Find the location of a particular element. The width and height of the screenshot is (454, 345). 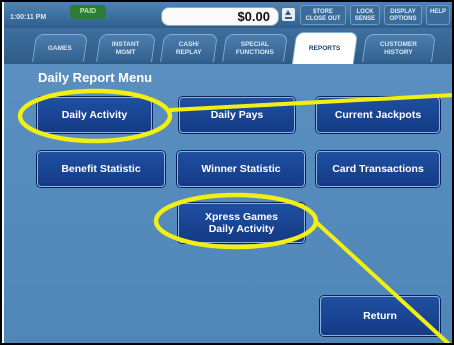

page-title: Daily Report Menu is located at coordinates (95, 77).